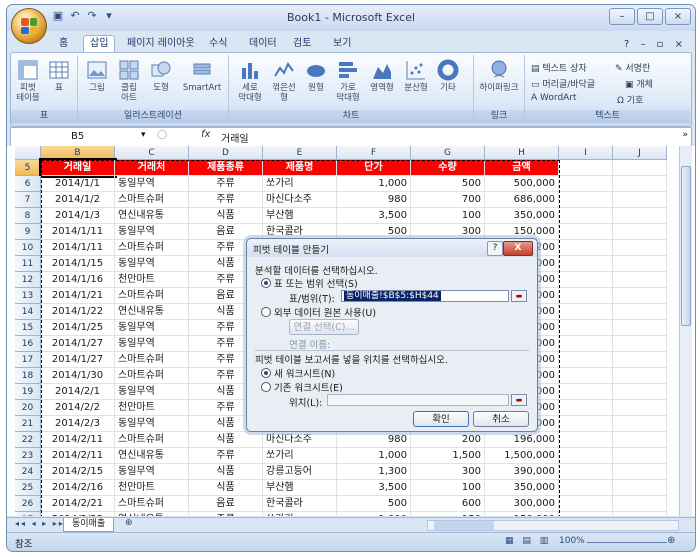  I want to click on table-cell: 2014/2/16, so click(78, 488).